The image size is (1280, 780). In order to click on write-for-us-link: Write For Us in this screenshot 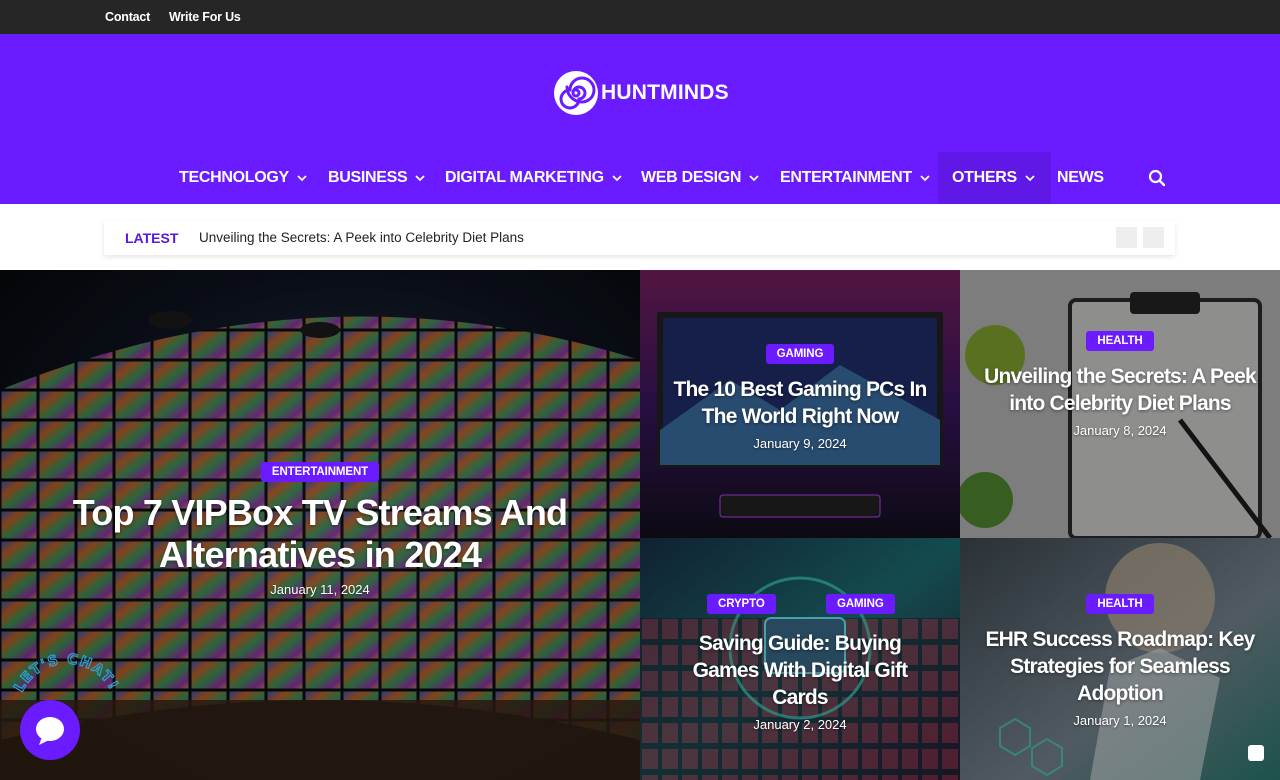, I will do `click(205, 17)`.